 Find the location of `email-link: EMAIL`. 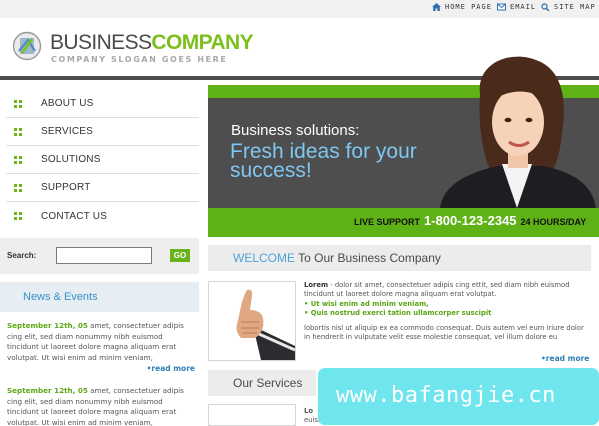

email-link: EMAIL is located at coordinates (516, 7).